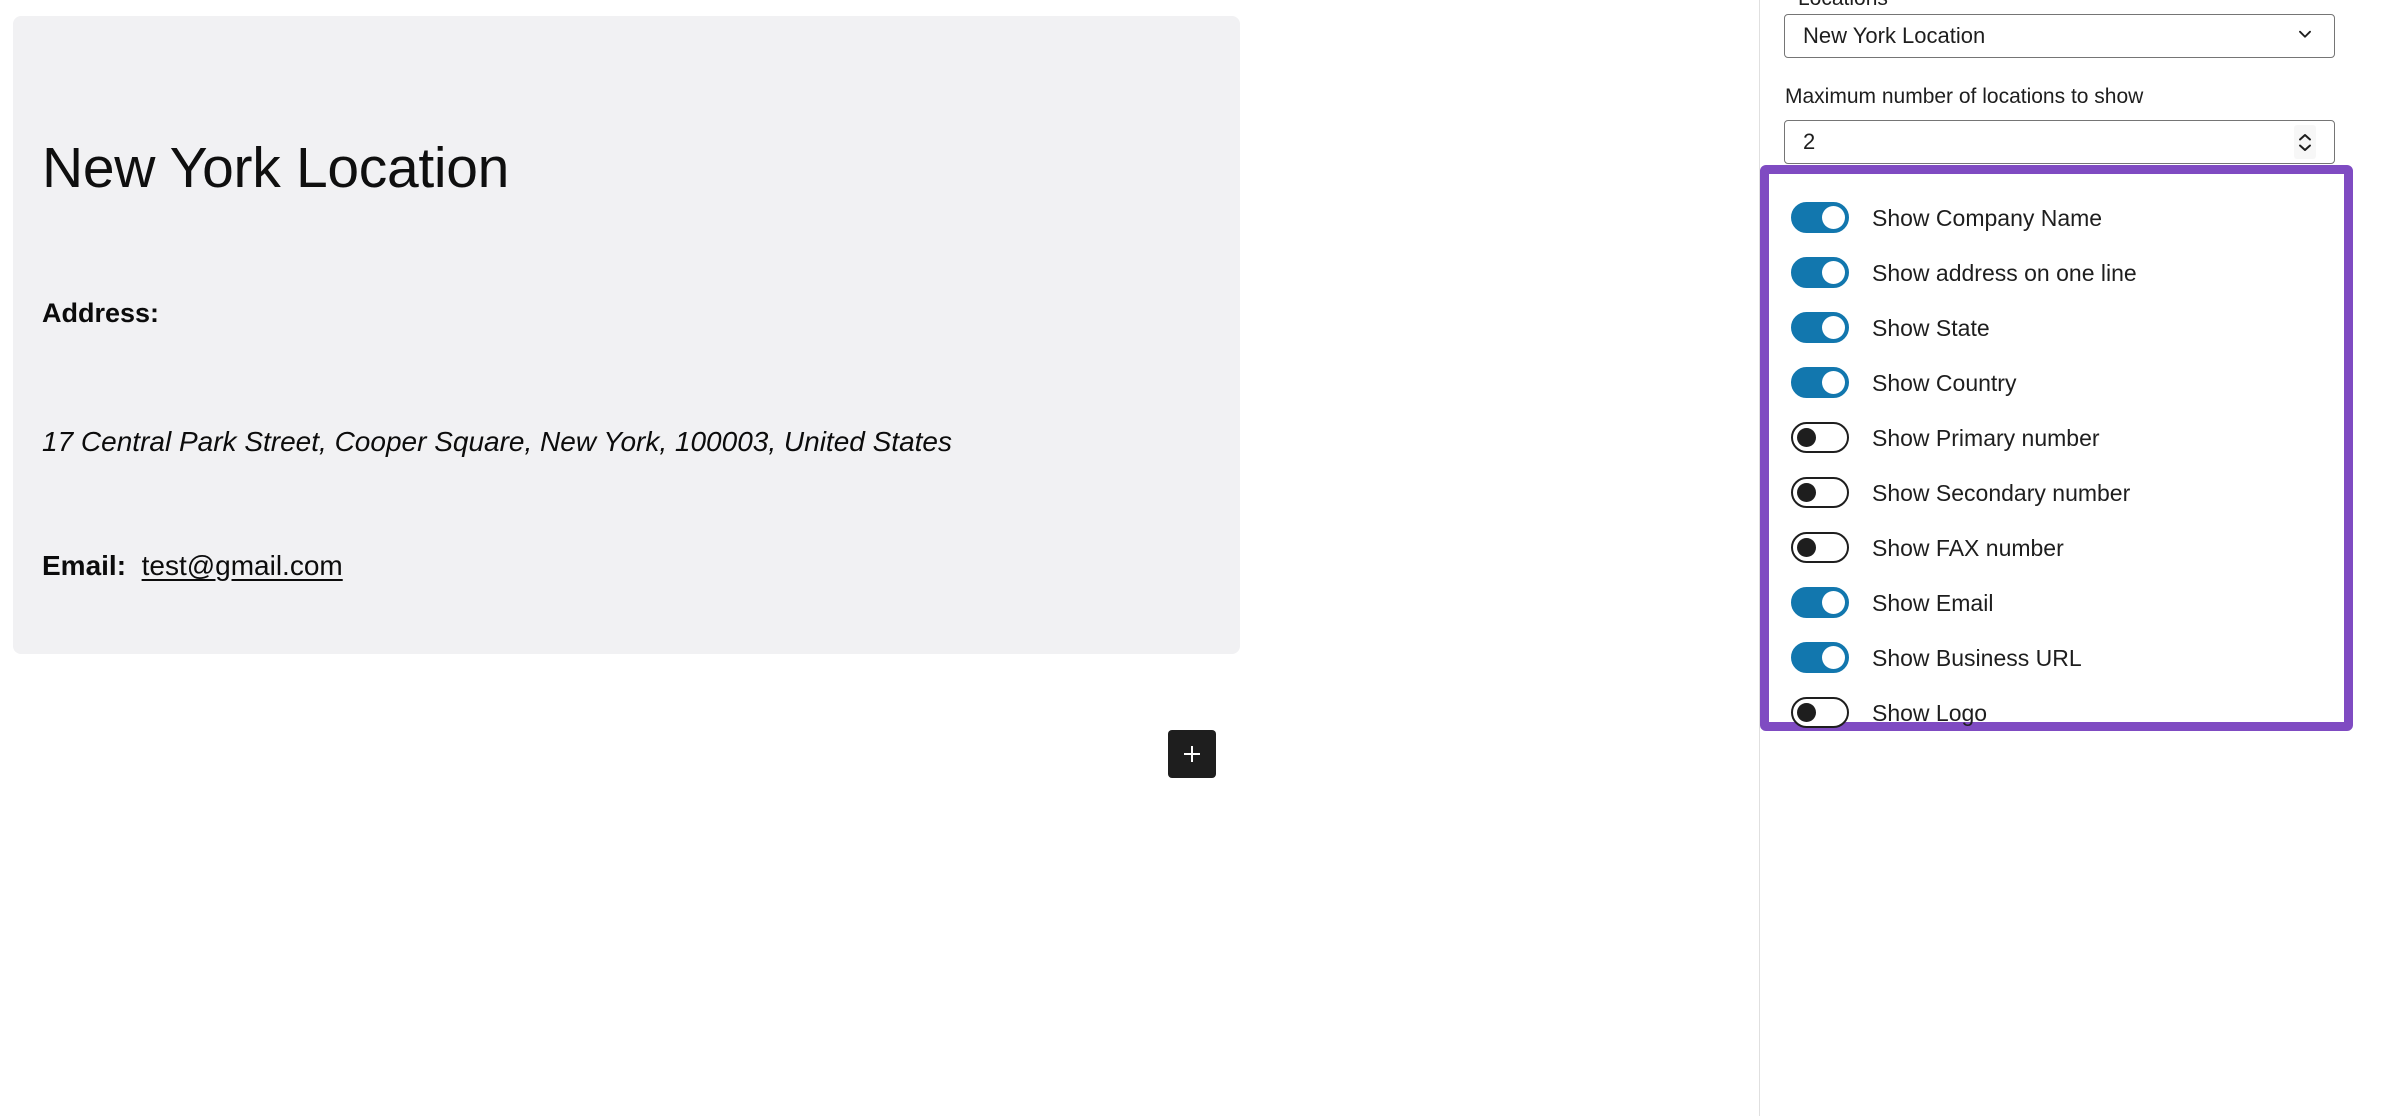  I want to click on email-line: Email: test@gmail.com, so click(192, 566).